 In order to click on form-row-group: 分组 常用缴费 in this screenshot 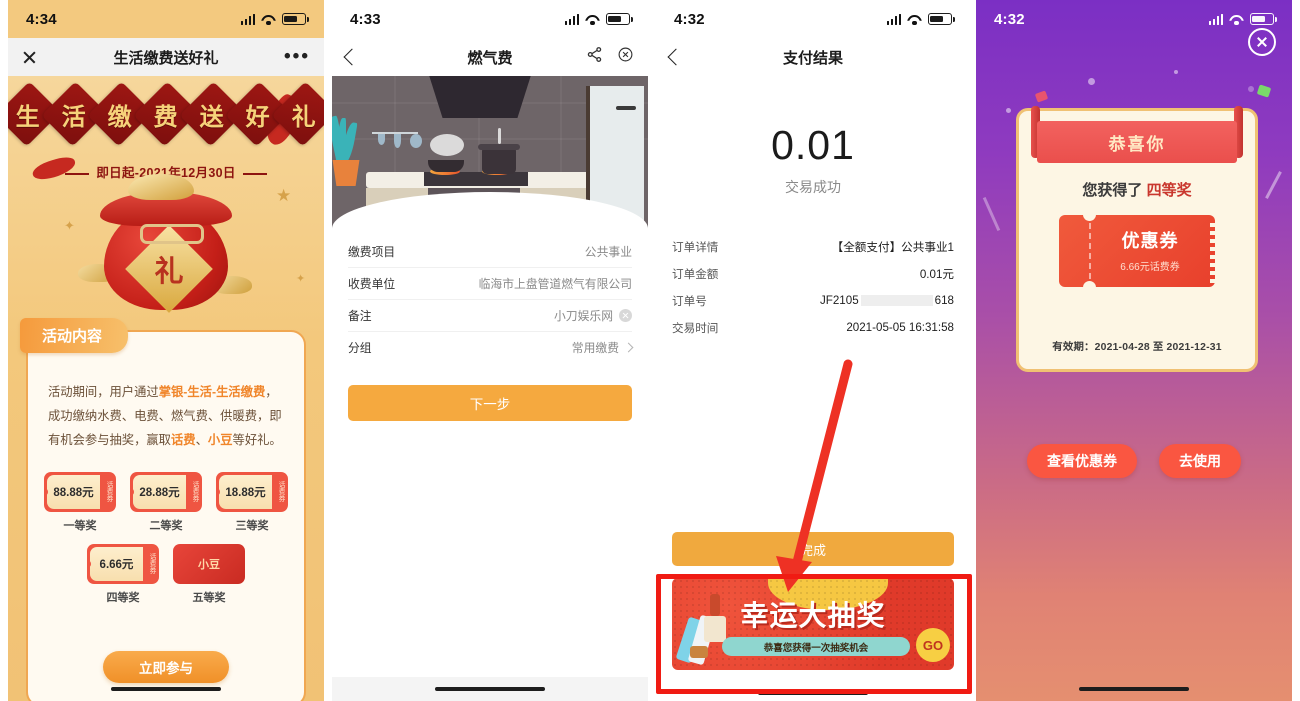, I will do `click(491, 347)`.